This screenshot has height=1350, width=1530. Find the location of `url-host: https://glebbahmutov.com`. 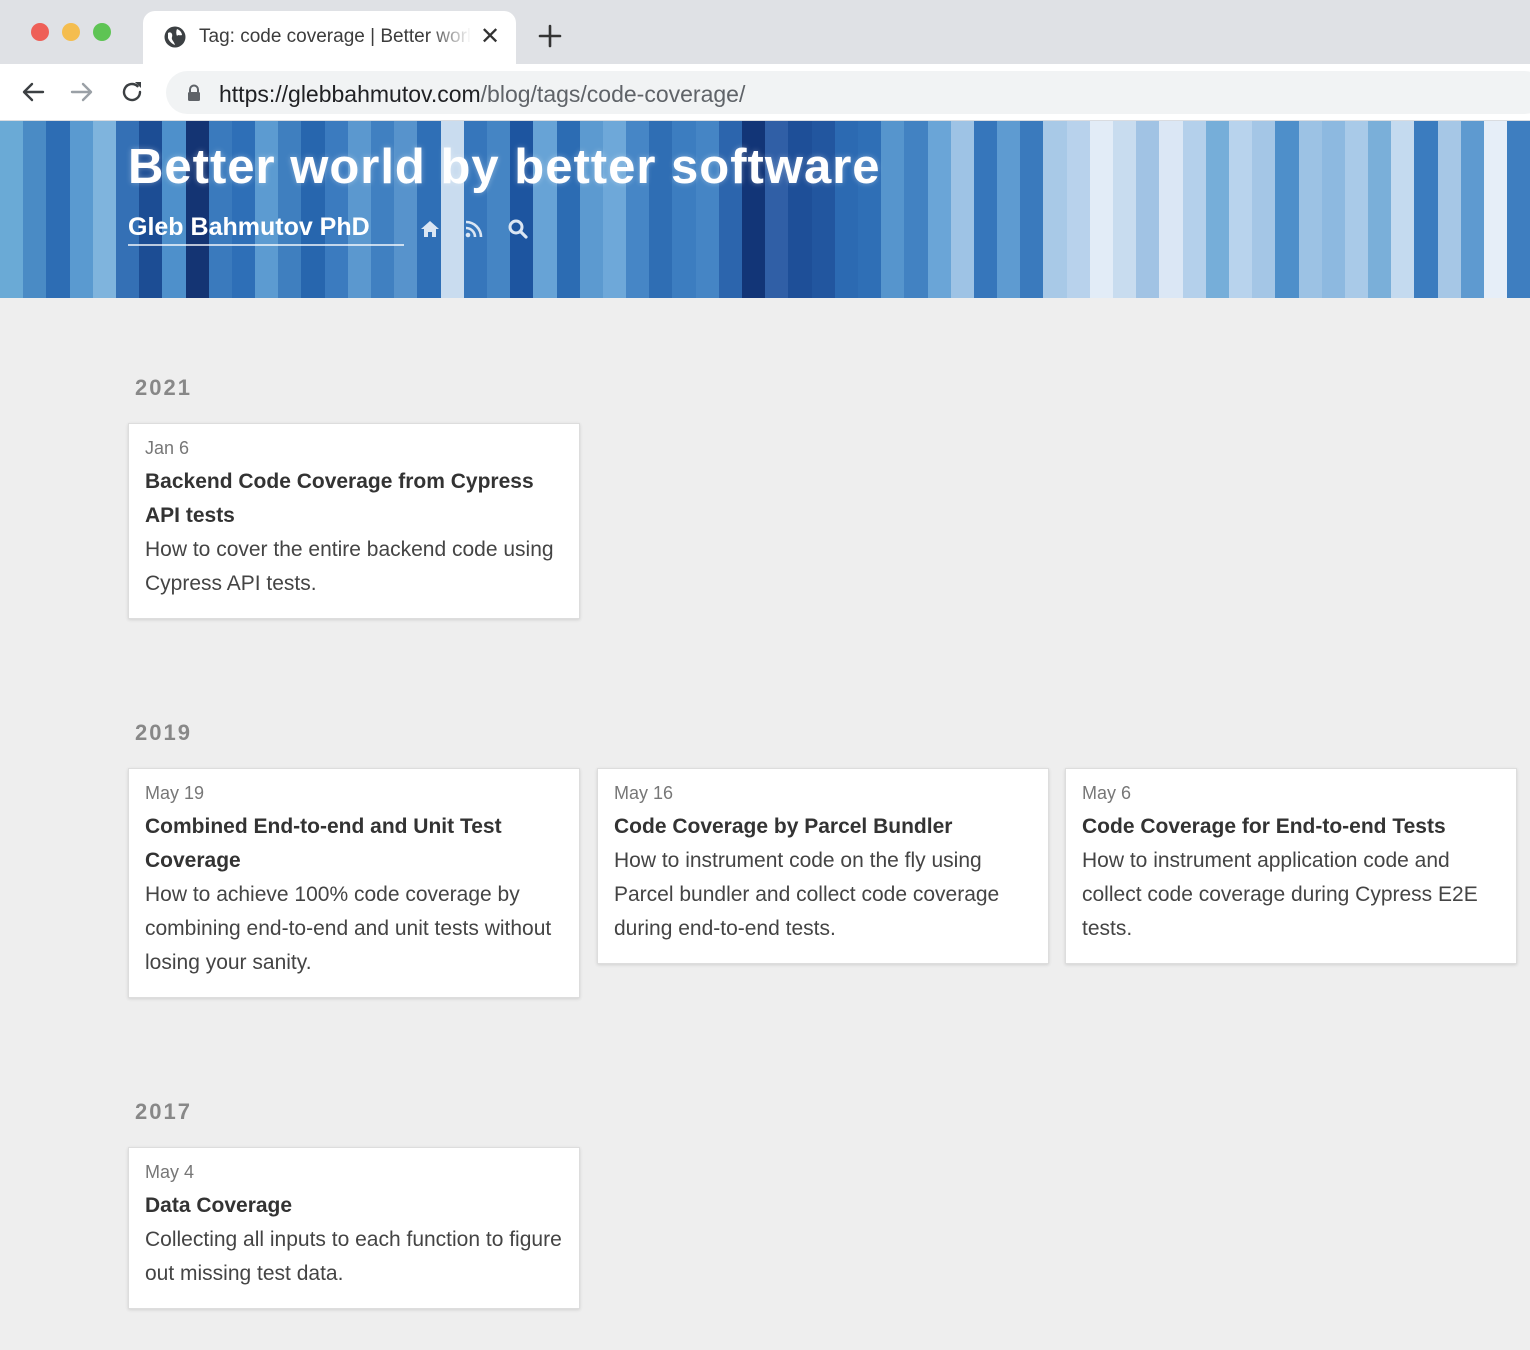

url-host: https://glebbahmutov.com is located at coordinates (350, 94).